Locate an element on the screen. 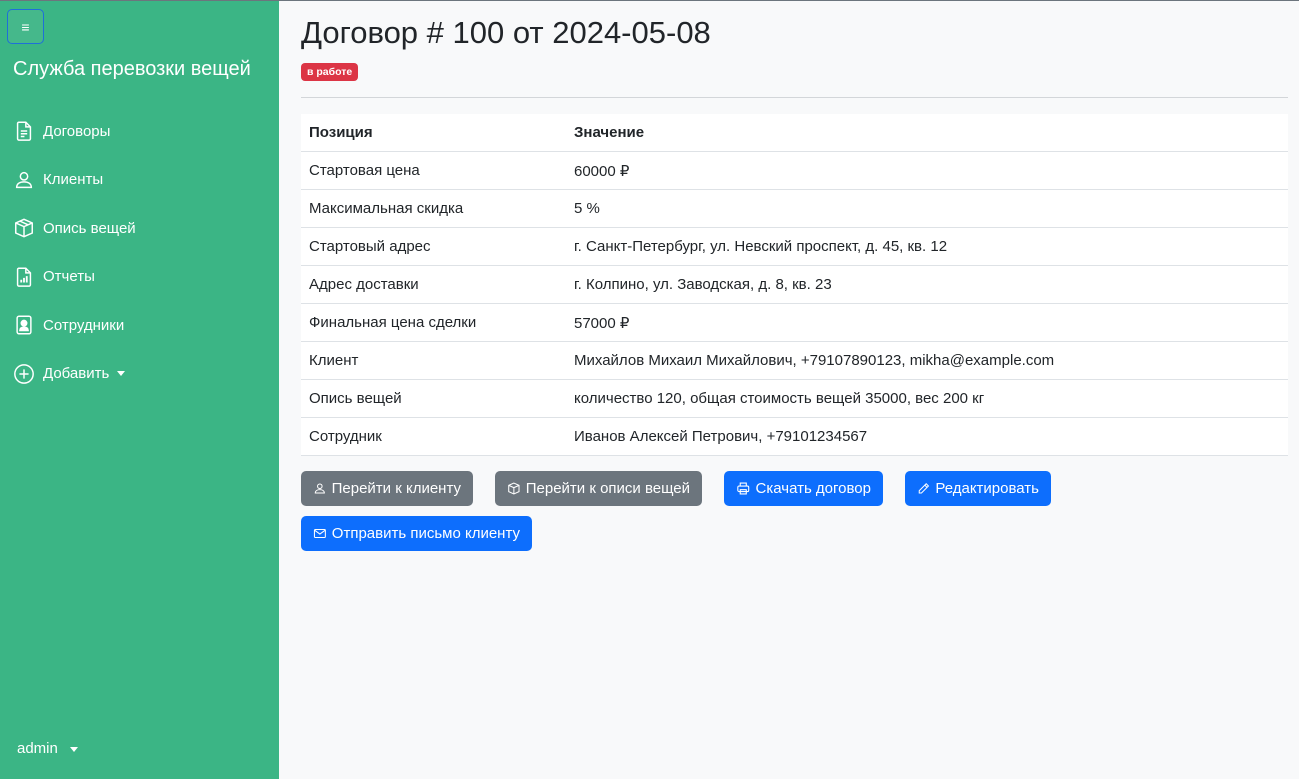 The image size is (1299, 779). go-to-inventory-button: Перейти к описи вещей is located at coordinates (598, 488).